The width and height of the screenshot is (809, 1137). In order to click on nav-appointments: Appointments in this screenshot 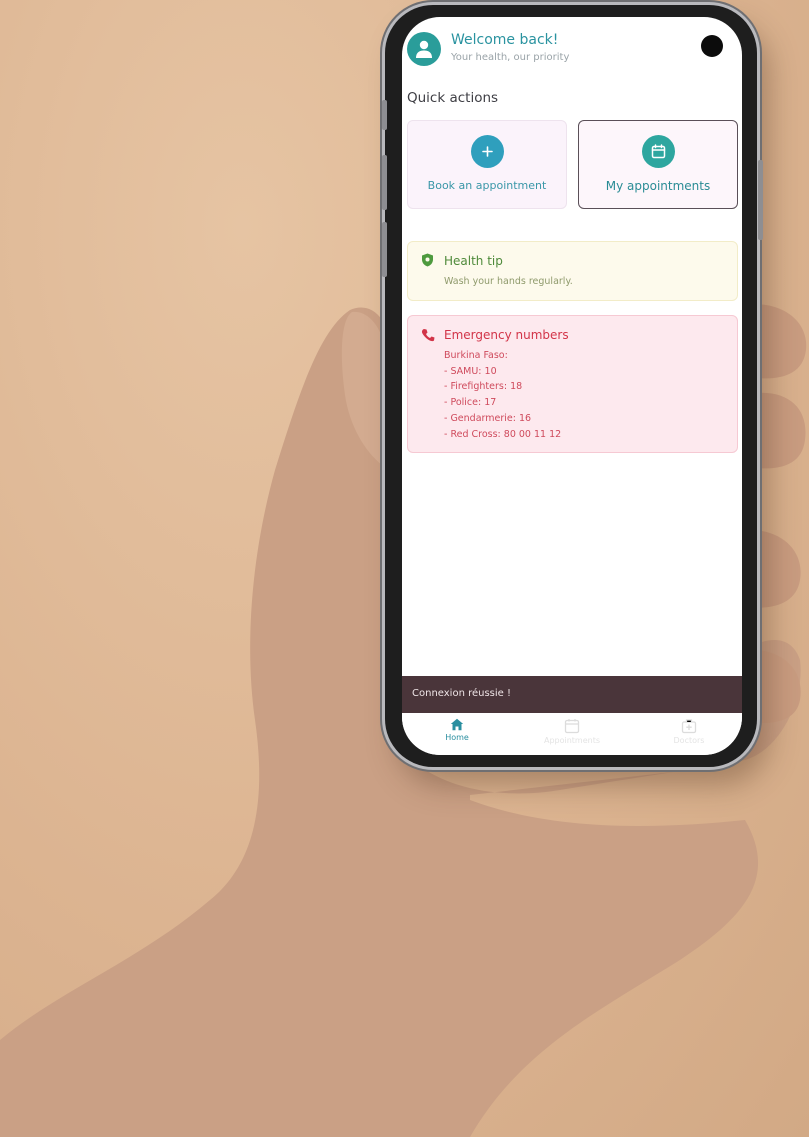, I will do `click(572, 731)`.